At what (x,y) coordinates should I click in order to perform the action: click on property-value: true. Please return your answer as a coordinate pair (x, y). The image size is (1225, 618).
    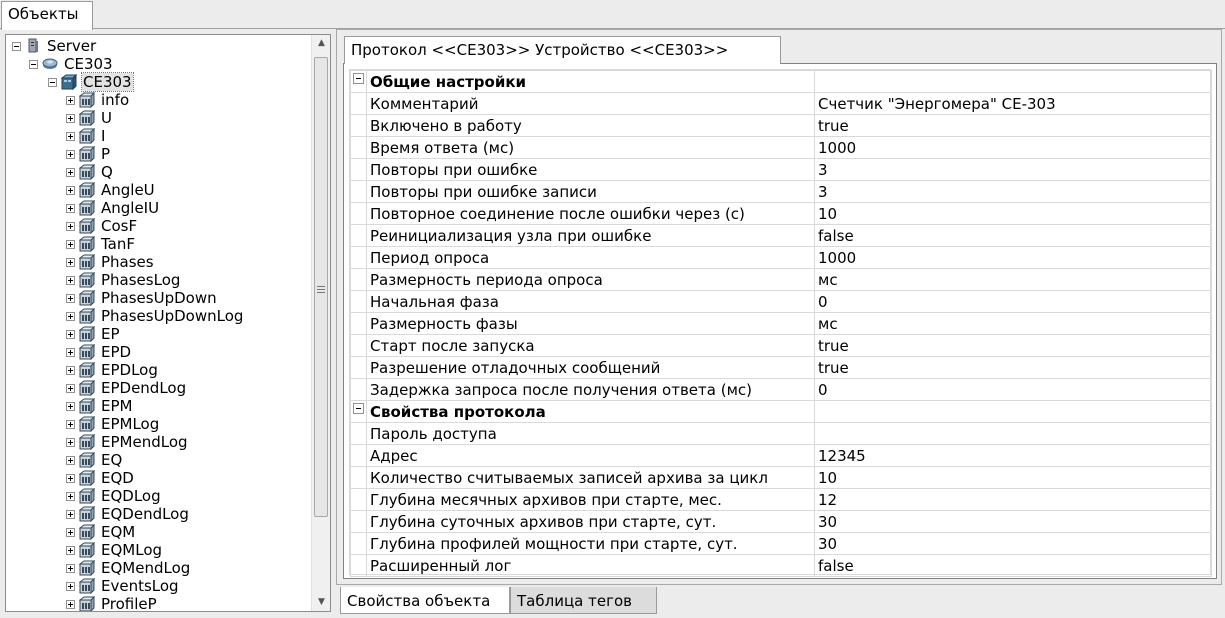
    Looking at the image, I should click on (1013, 125).